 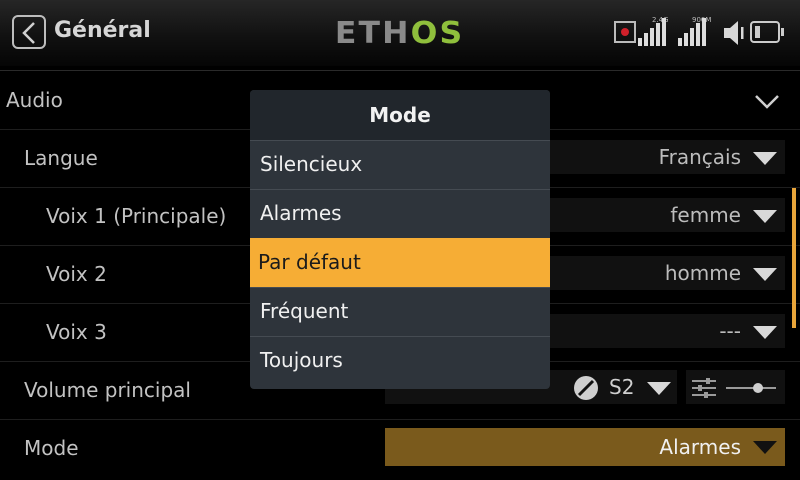 I want to click on row-label: Mode, so click(x=51, y=448).